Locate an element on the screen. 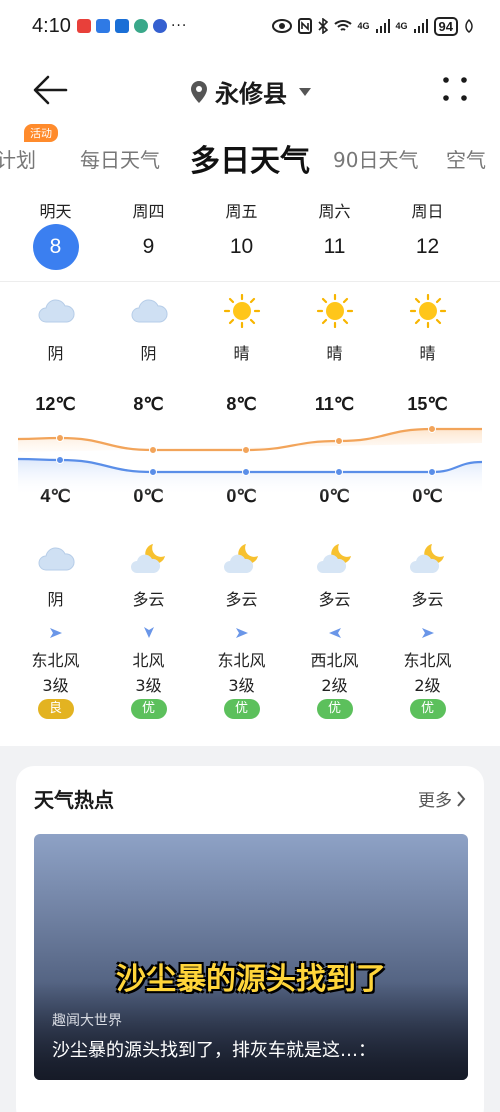 This screenshot has width=500, height=1112. day-name: 周日 is located at coordinates (427, 211).